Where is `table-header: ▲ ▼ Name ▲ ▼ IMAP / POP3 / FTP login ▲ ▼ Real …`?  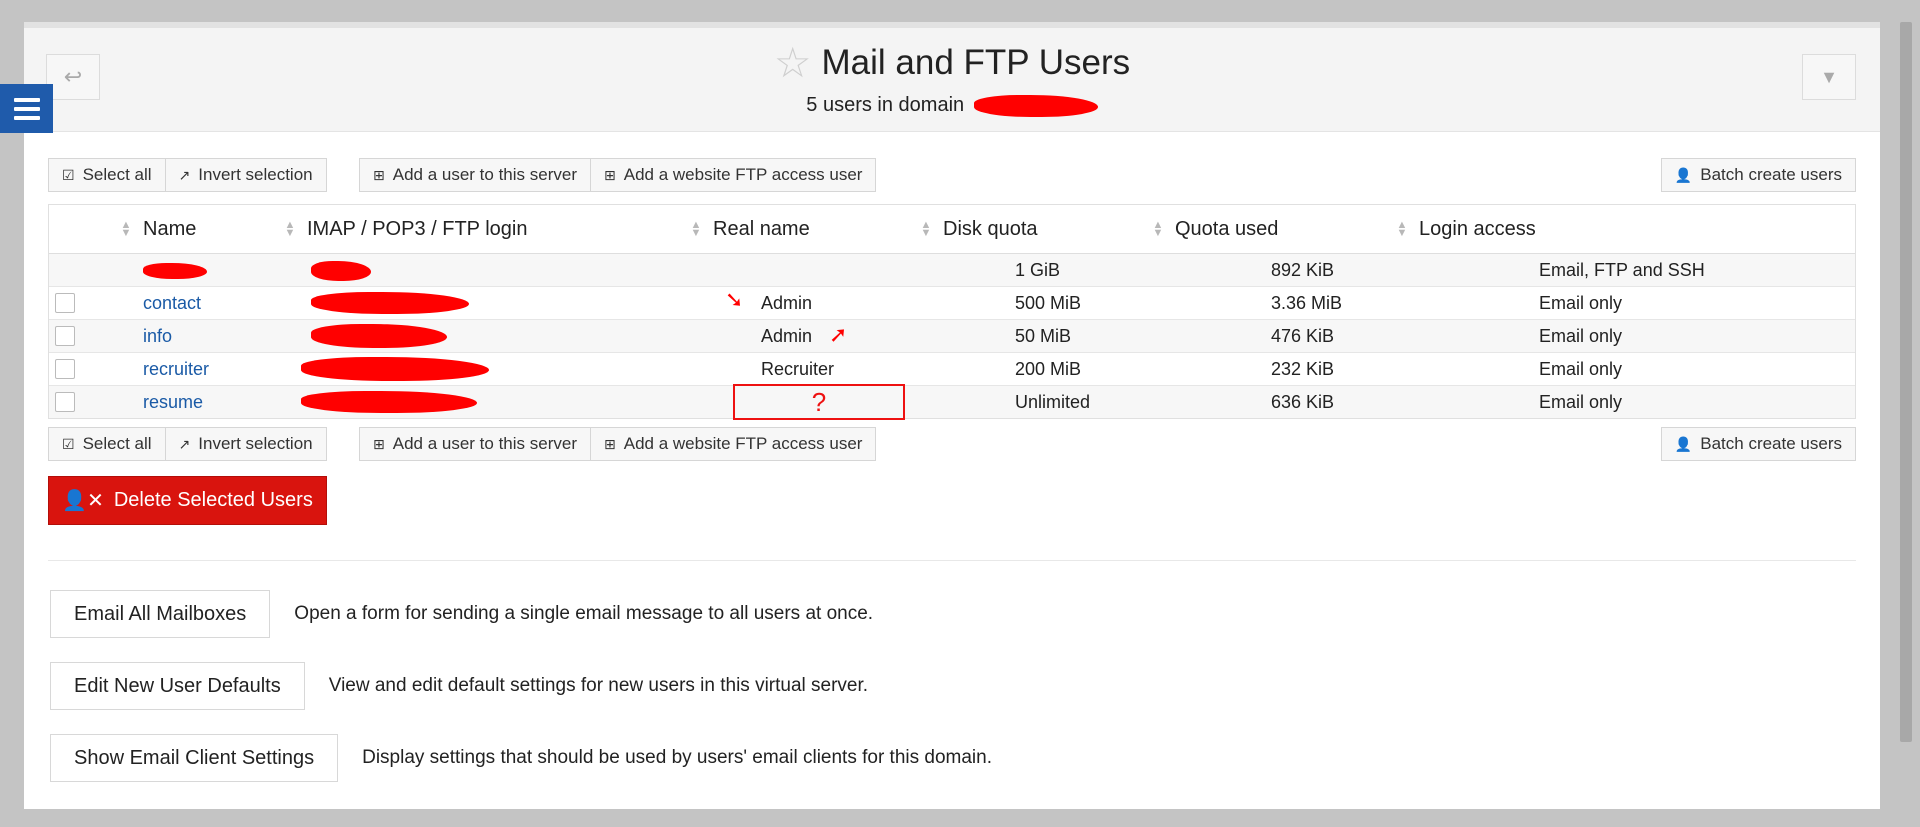 table-header: ▲ ▼ Name ▲ ▼ IMAP / POP3 / FTP login ▲ ▼ Real … is located at coordinates (952, 229).